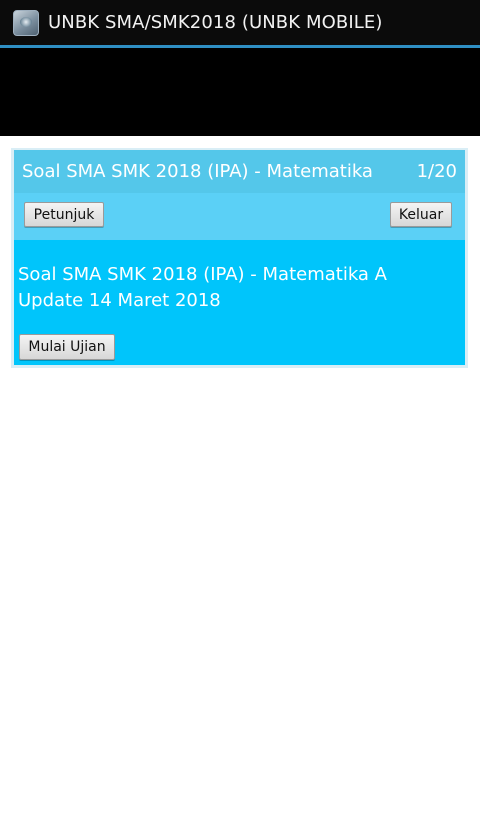  What do you see at coordinates (67, 347) in the screenshot?
I see `start-exam-button: Mulai Ujian` at bounding box center [67, 347].